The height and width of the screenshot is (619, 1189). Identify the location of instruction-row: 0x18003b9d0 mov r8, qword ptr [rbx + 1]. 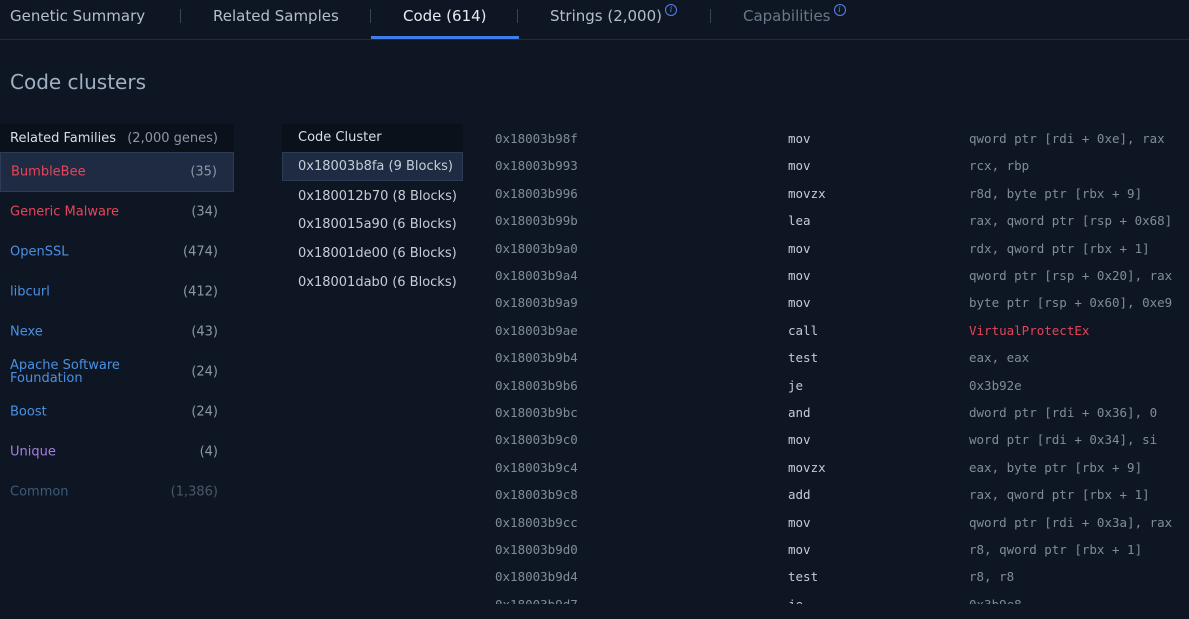
(842, 552).